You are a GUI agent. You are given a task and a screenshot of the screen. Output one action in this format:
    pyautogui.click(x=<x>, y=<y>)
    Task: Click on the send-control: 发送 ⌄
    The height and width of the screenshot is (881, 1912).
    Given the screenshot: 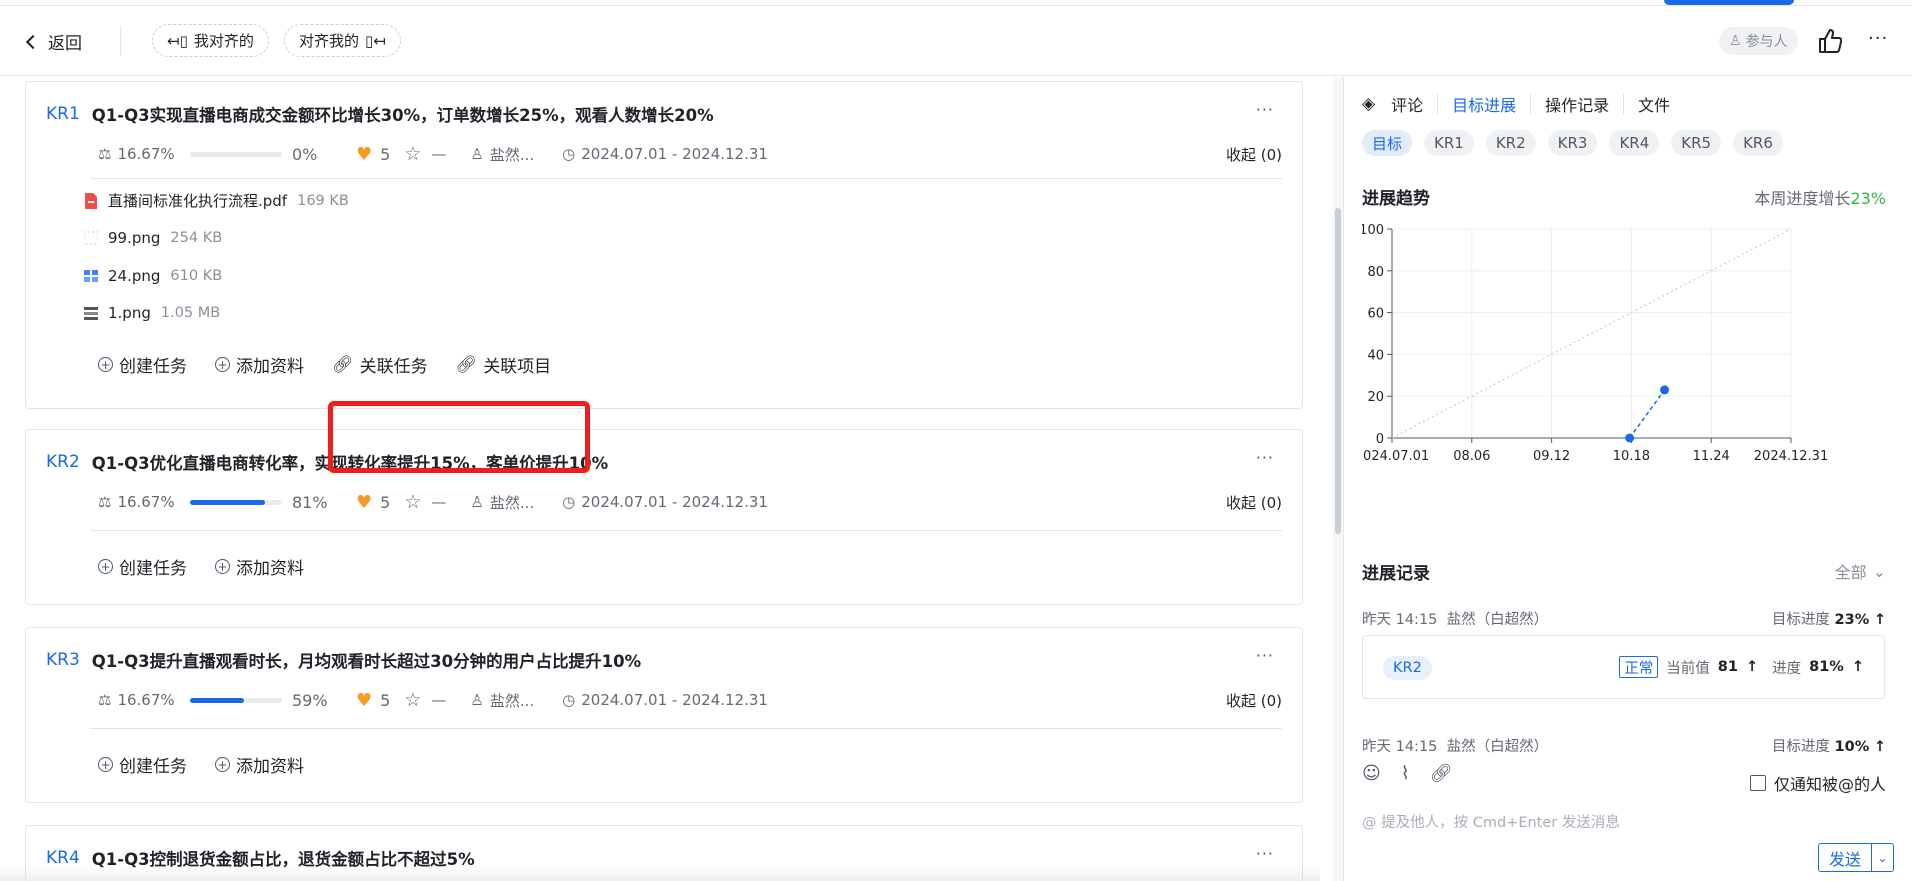 What is the action you would take?
    pyautogui.click(x=1855, y=857)
    